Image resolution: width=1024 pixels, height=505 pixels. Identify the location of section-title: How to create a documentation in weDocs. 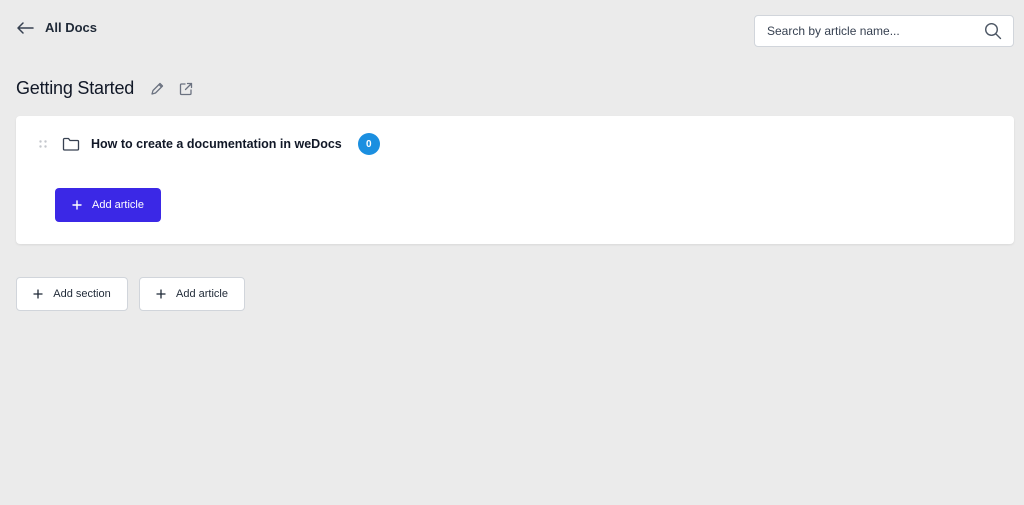
(216, 144).